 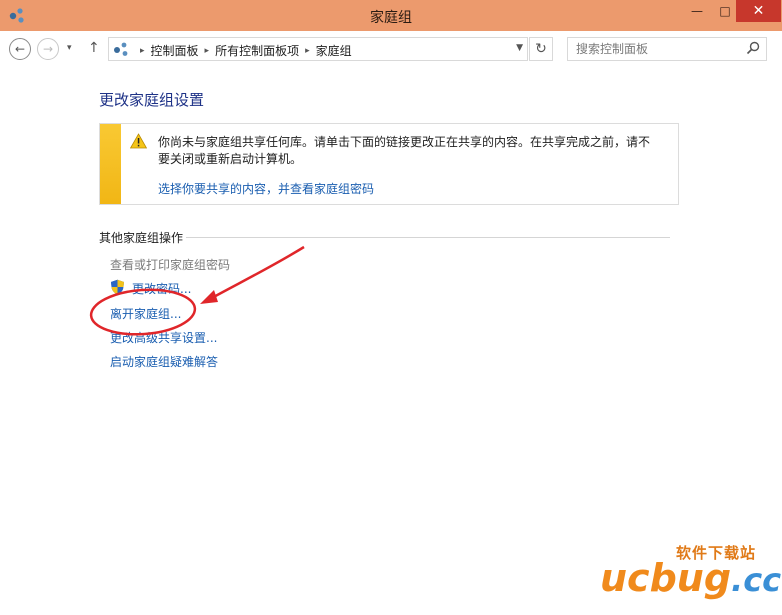 What do you see at coordinates (541, 49) in the screenshot?
I see `refresh-button: ↻` at bounding box center [541, 49].